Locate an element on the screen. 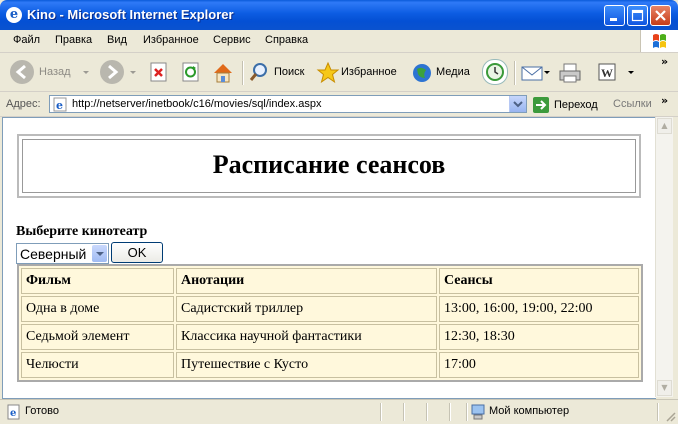 This screenshot has height=424, width=678. favorites-star-icon is located at coordinates (328, 72).